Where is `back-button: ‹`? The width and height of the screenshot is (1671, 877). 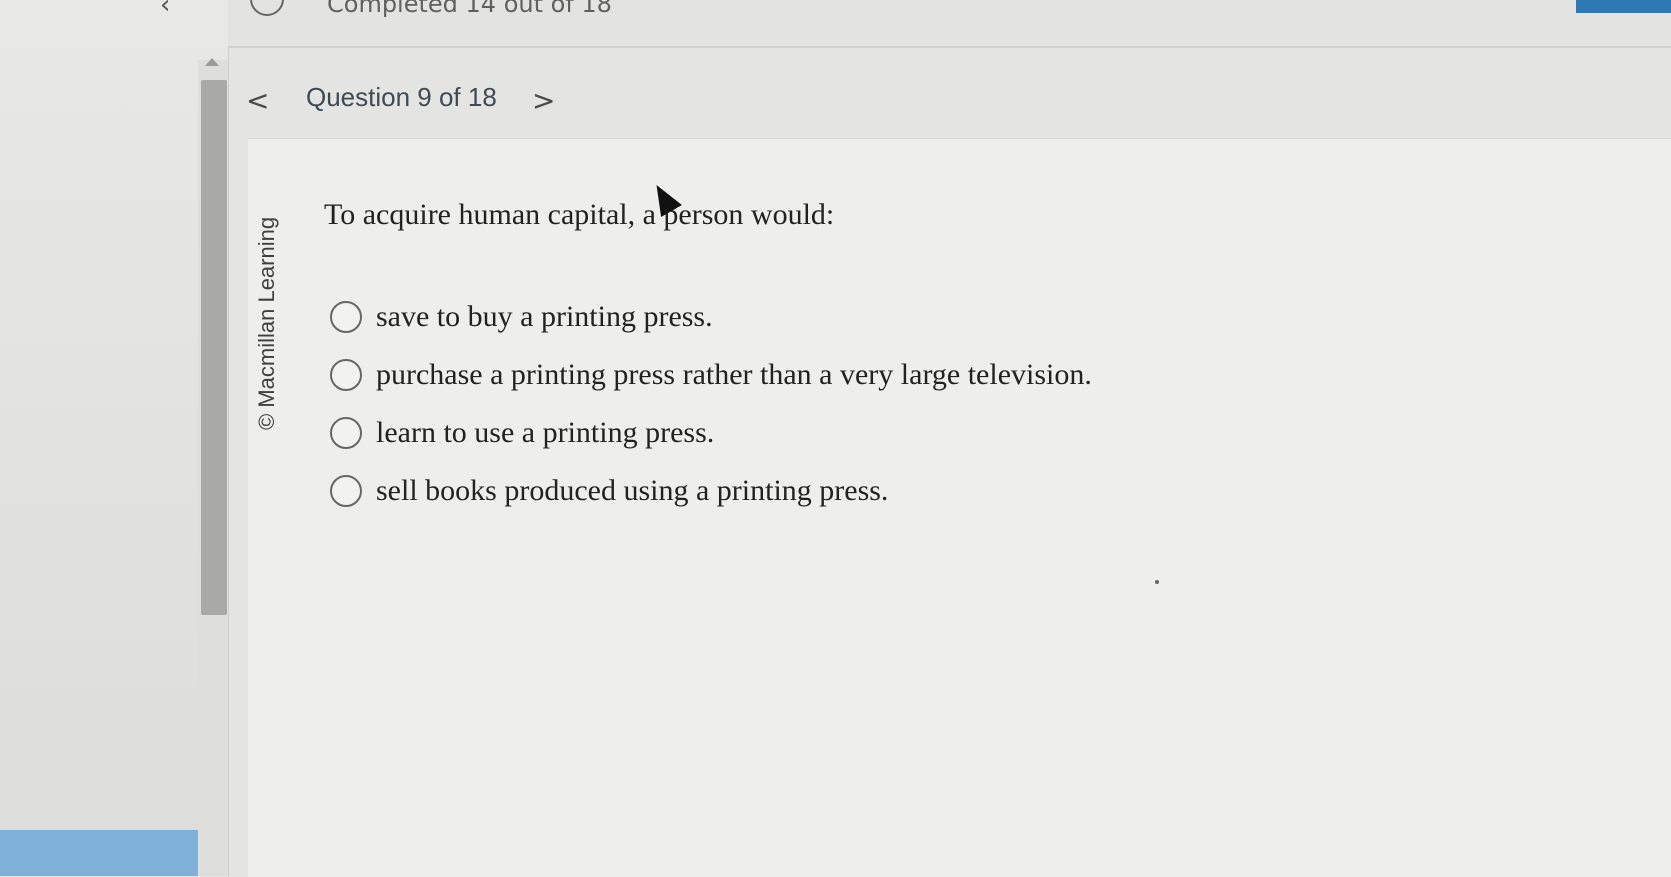 back-button: ‹ is located at coordinates (165, 10).